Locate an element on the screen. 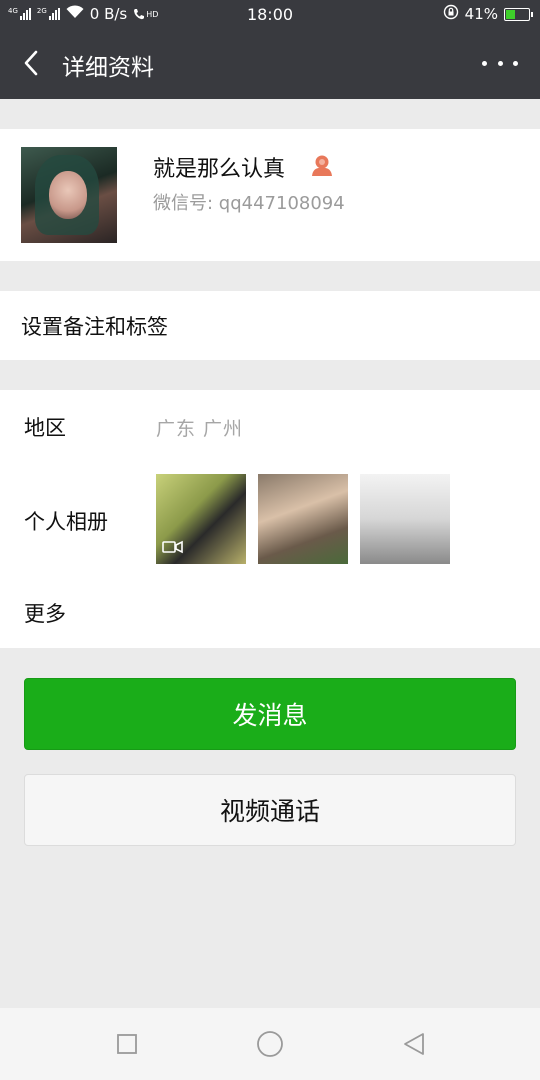  more-label: 更多 is located at coordinates (45, 613).